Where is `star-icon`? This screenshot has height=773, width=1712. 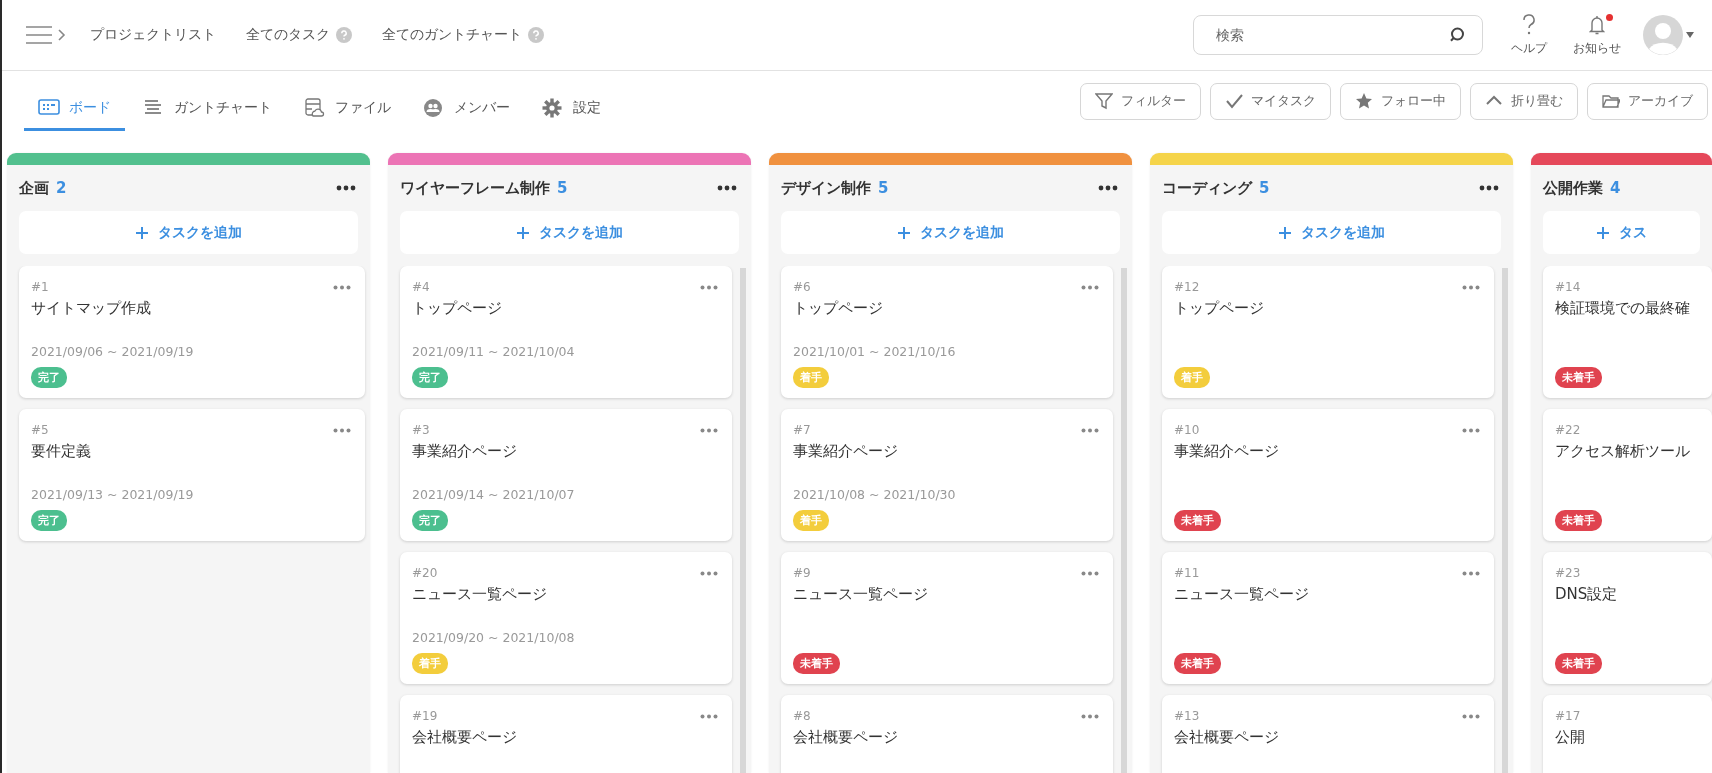
star-icon is located at coordinates (1364, 101).